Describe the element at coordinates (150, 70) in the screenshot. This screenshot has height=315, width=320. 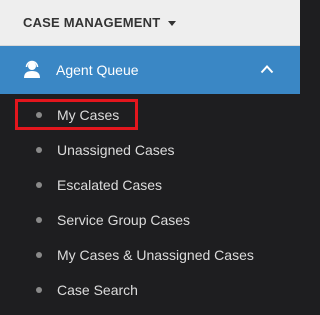
I see `agent-queue-group-header: Agent Queue` at that location.